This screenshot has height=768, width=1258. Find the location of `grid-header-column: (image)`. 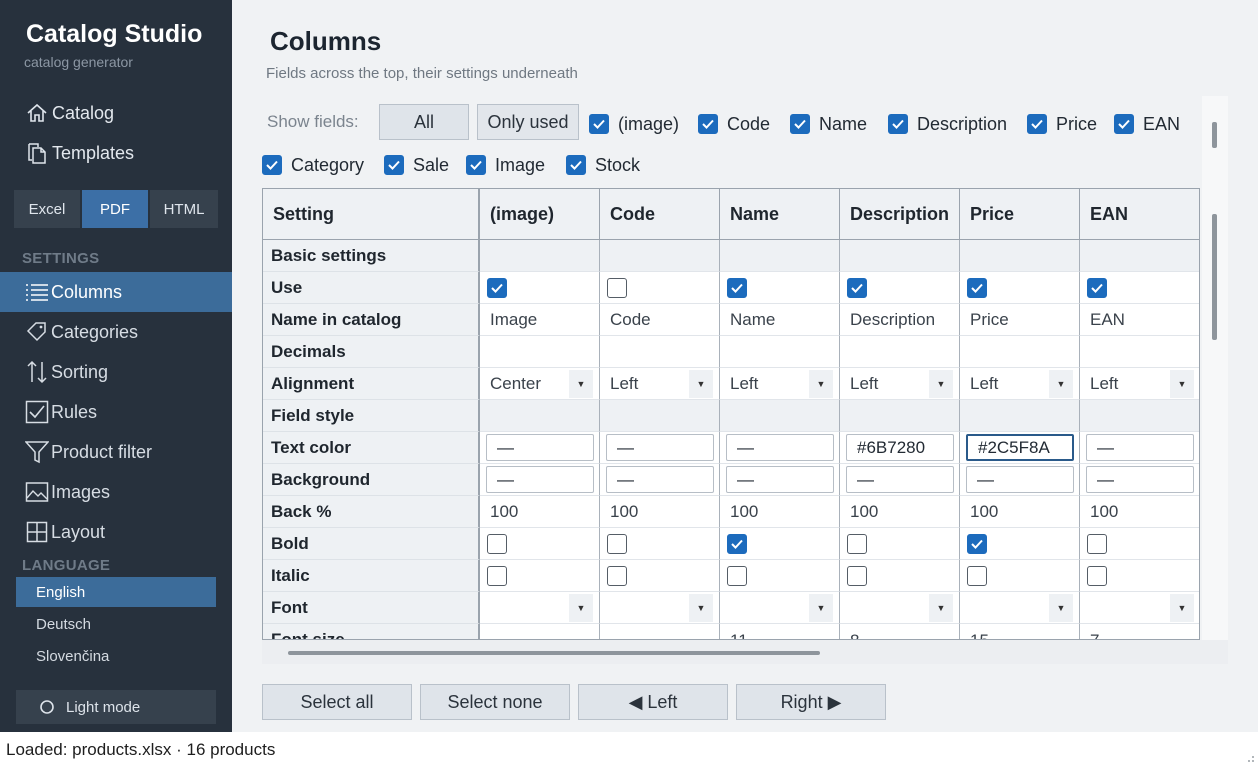

grid-header-column: (image) is located at coordinates (540, 214).